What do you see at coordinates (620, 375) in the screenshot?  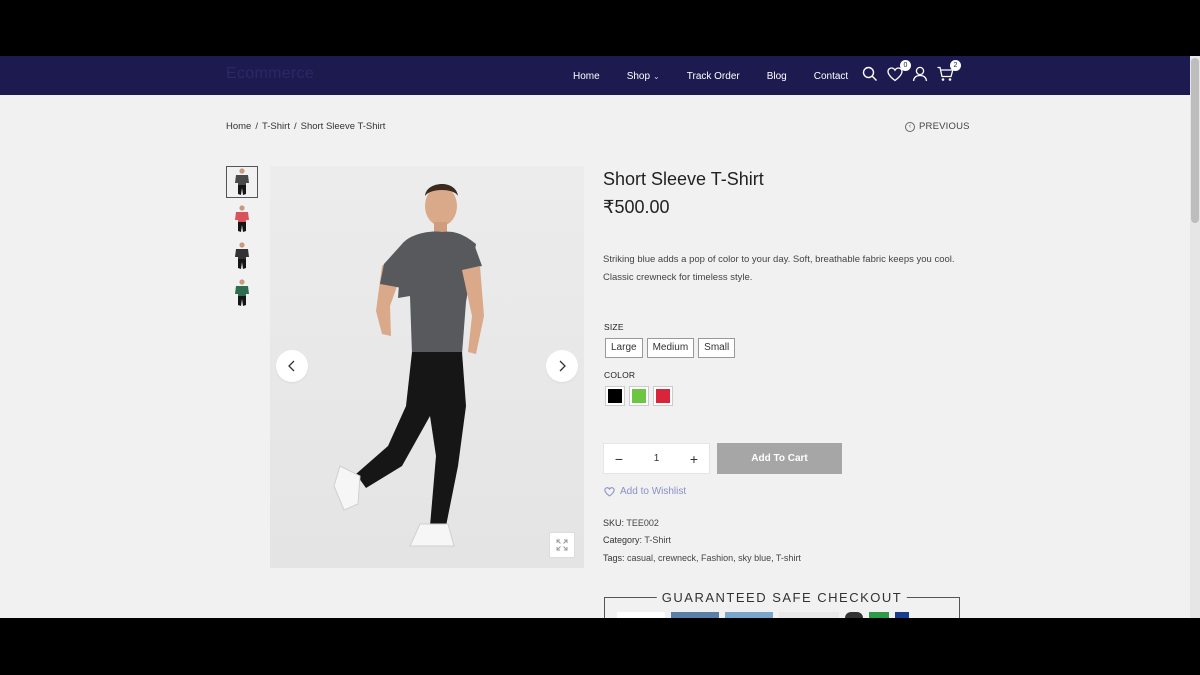 I see `color-label: COLOR` at bounding box center [620, 375].